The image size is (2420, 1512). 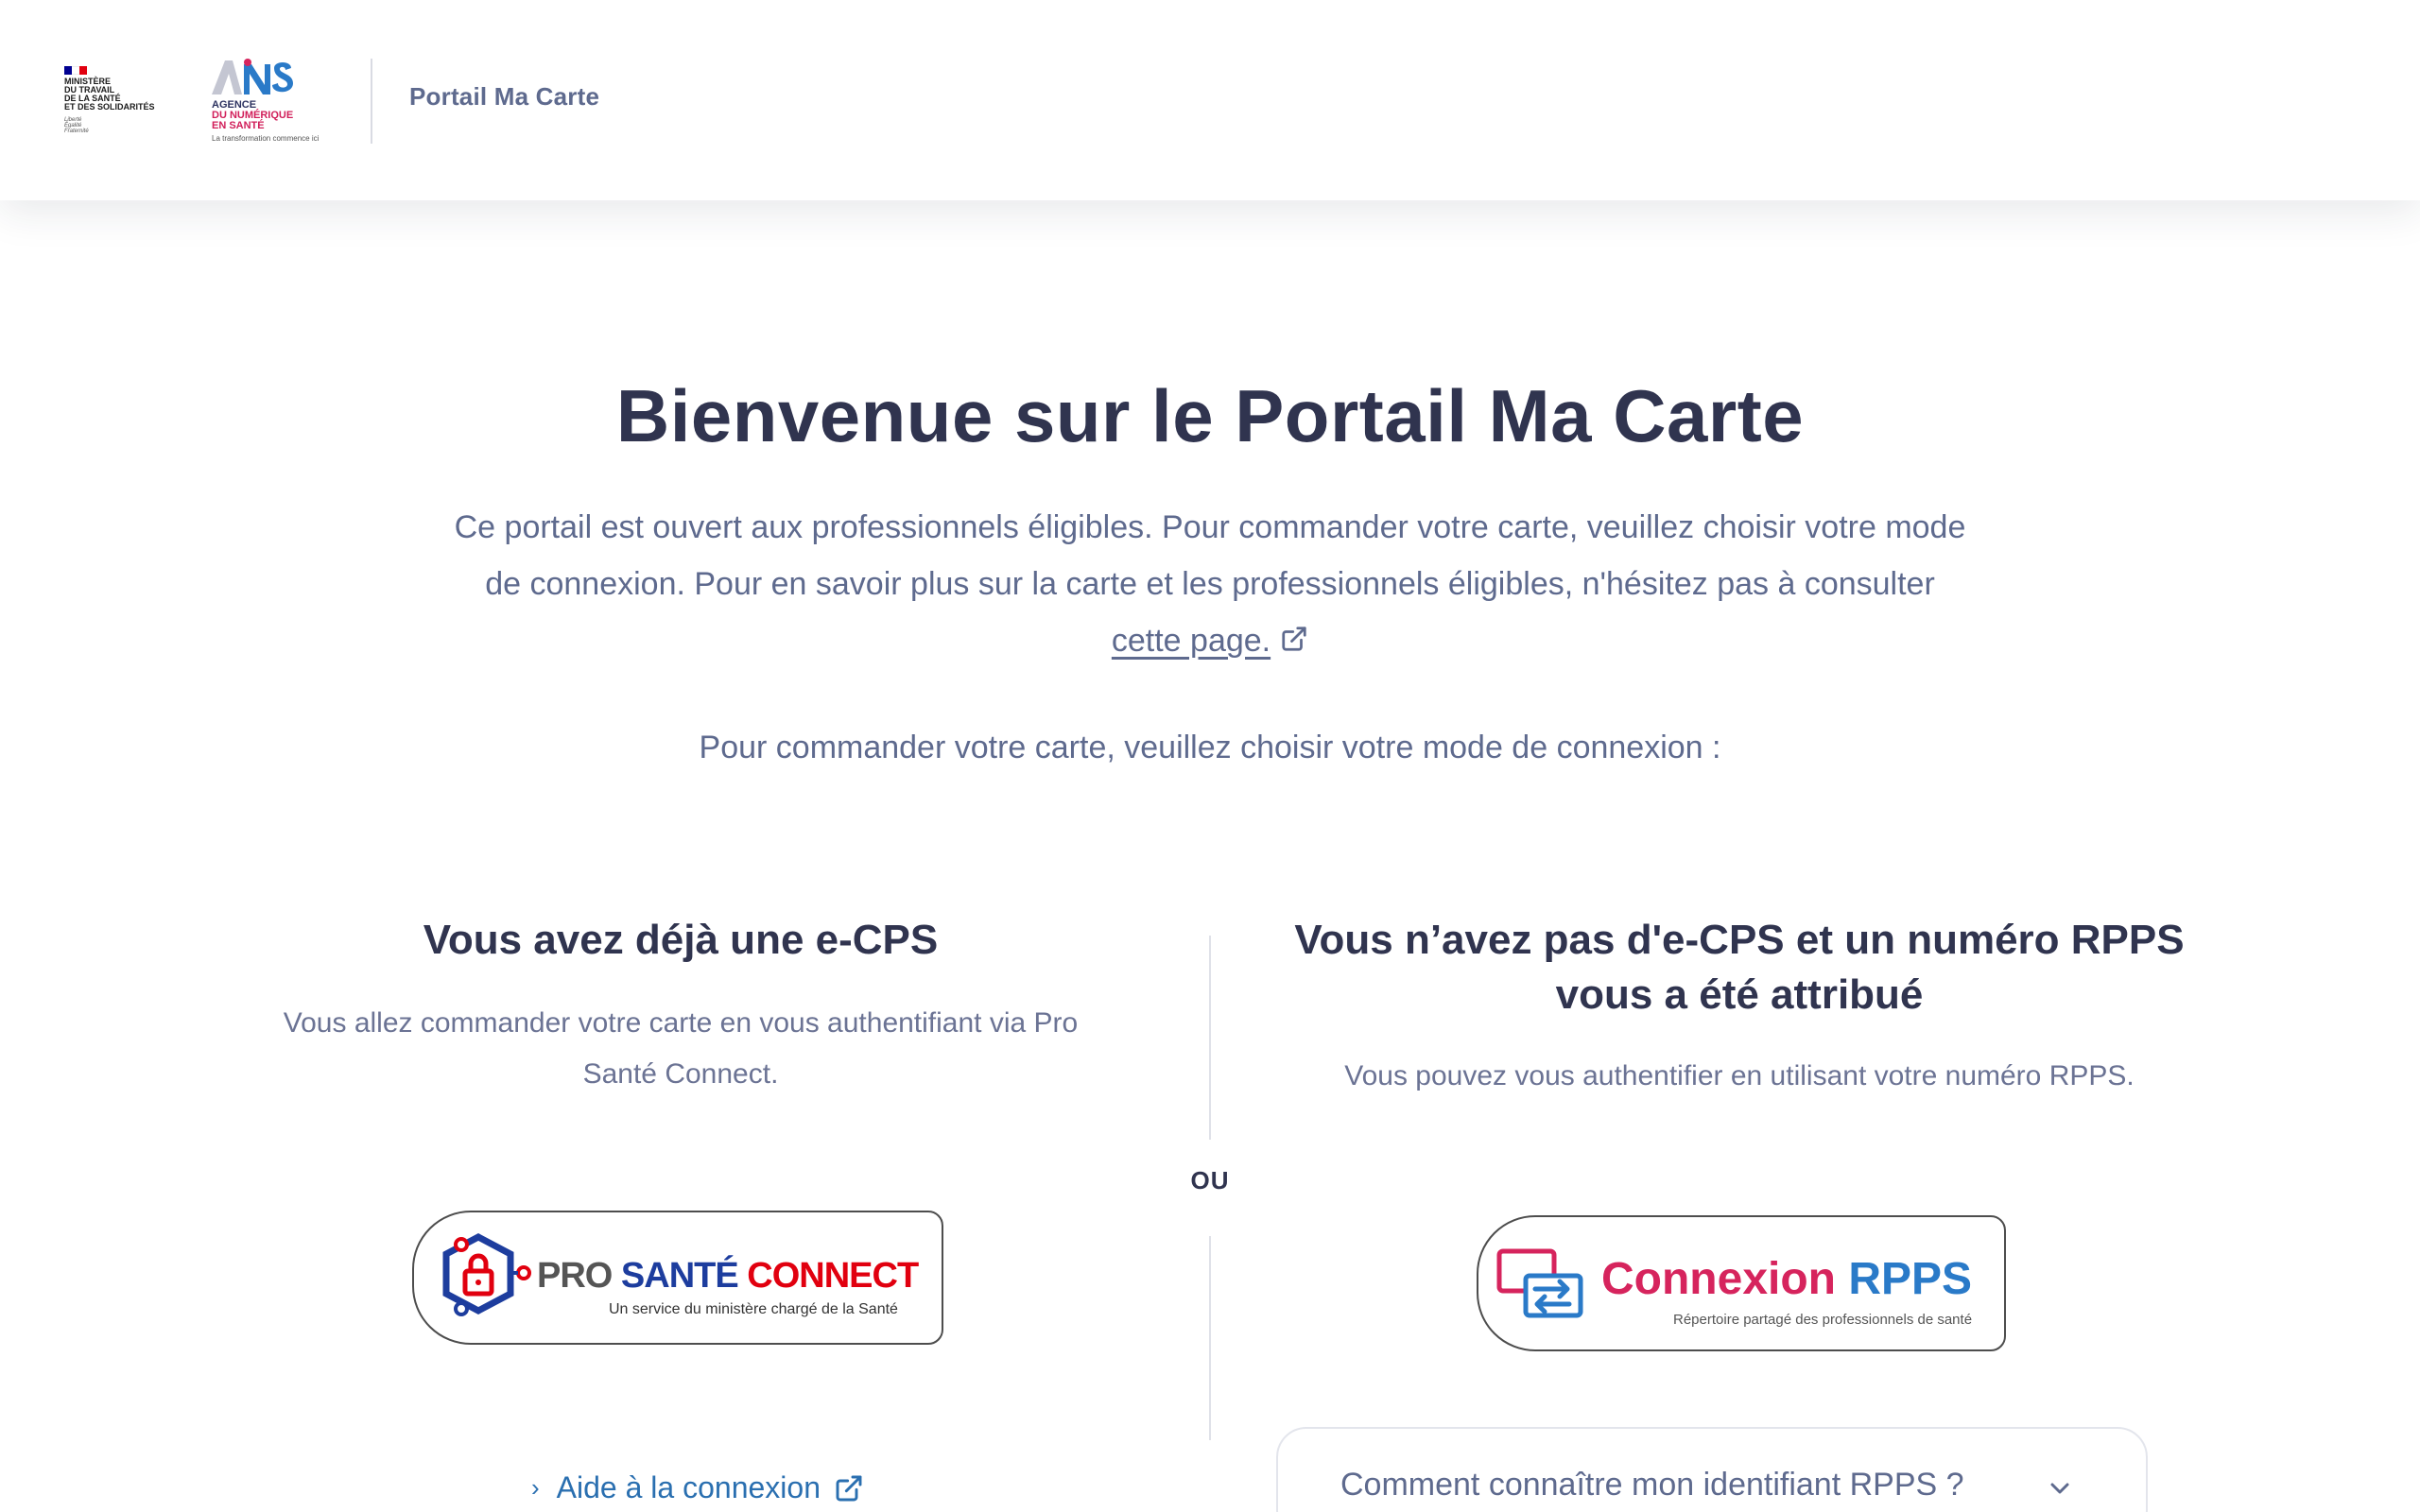 What do you see at coordinates (1191, 641) in the screenshot?
I see `eligibility-page-link: cette page.` at bounding box center [1191, 641].